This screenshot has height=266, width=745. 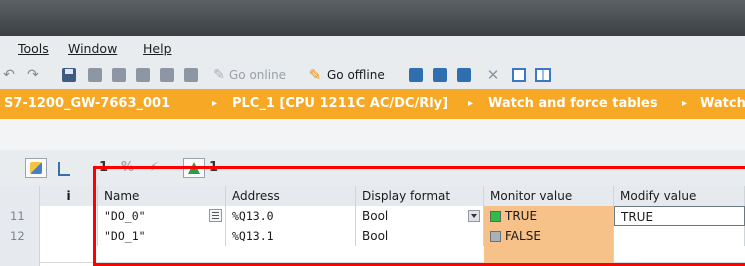 I want to click on monitor-once-icon: 1, so click(x=103, y=167).